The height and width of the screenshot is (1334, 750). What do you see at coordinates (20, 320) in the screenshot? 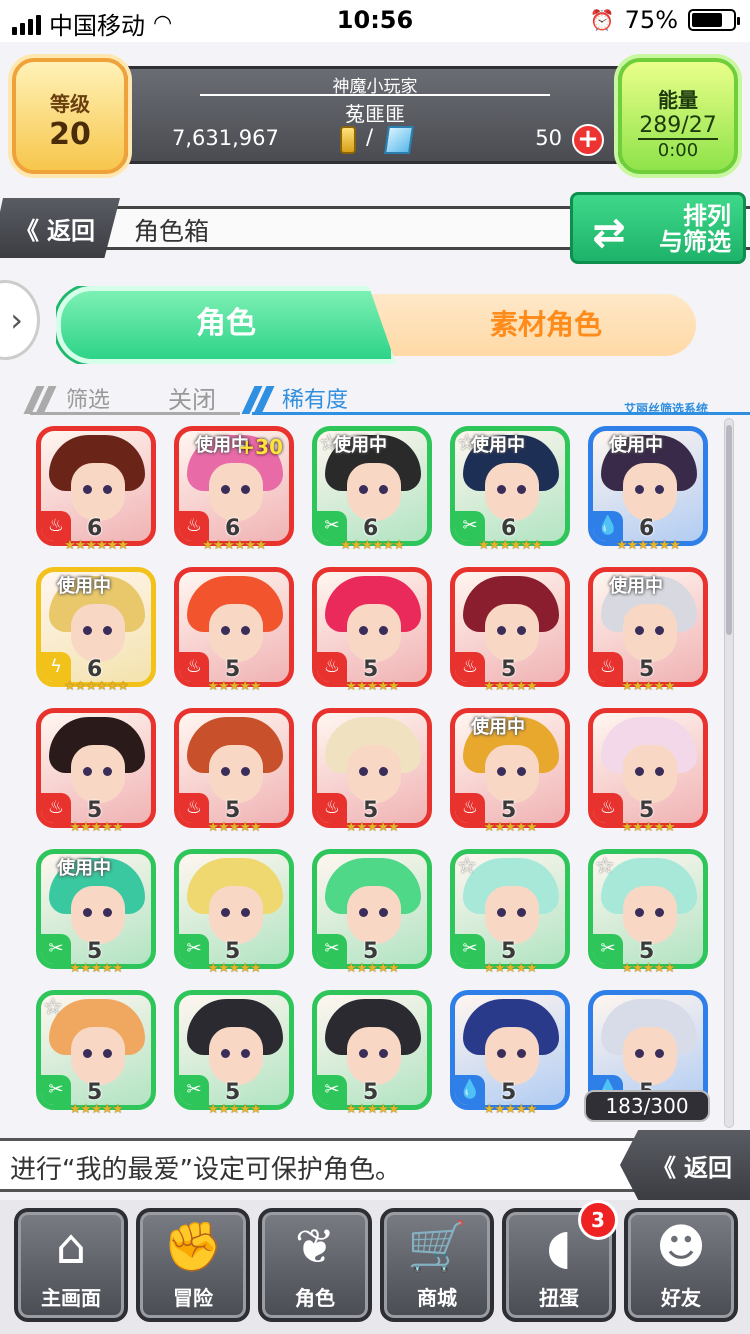
I see `side-panel-toggle: ›` at bounding box center [20, 320].